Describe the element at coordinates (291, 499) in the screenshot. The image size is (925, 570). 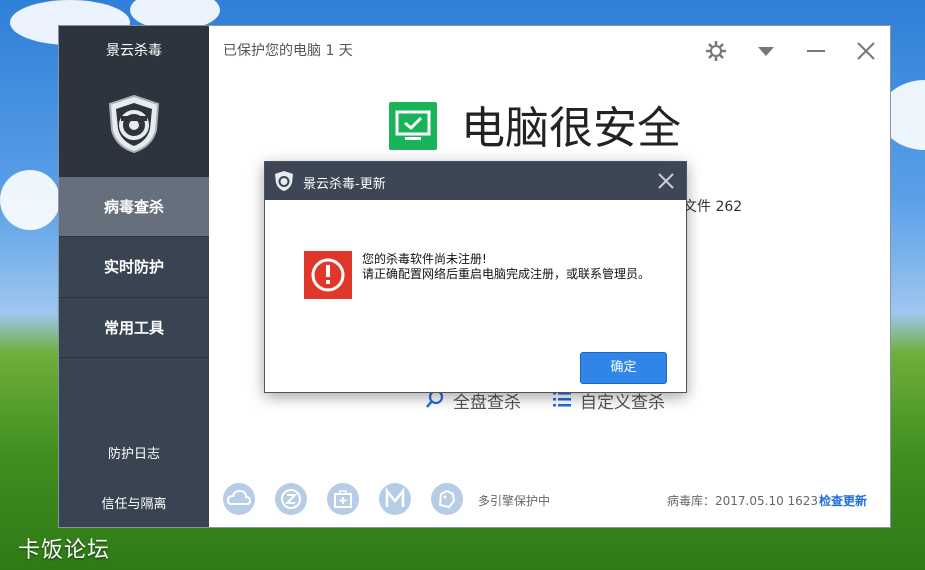
I see `z-engine-icon` at that location.